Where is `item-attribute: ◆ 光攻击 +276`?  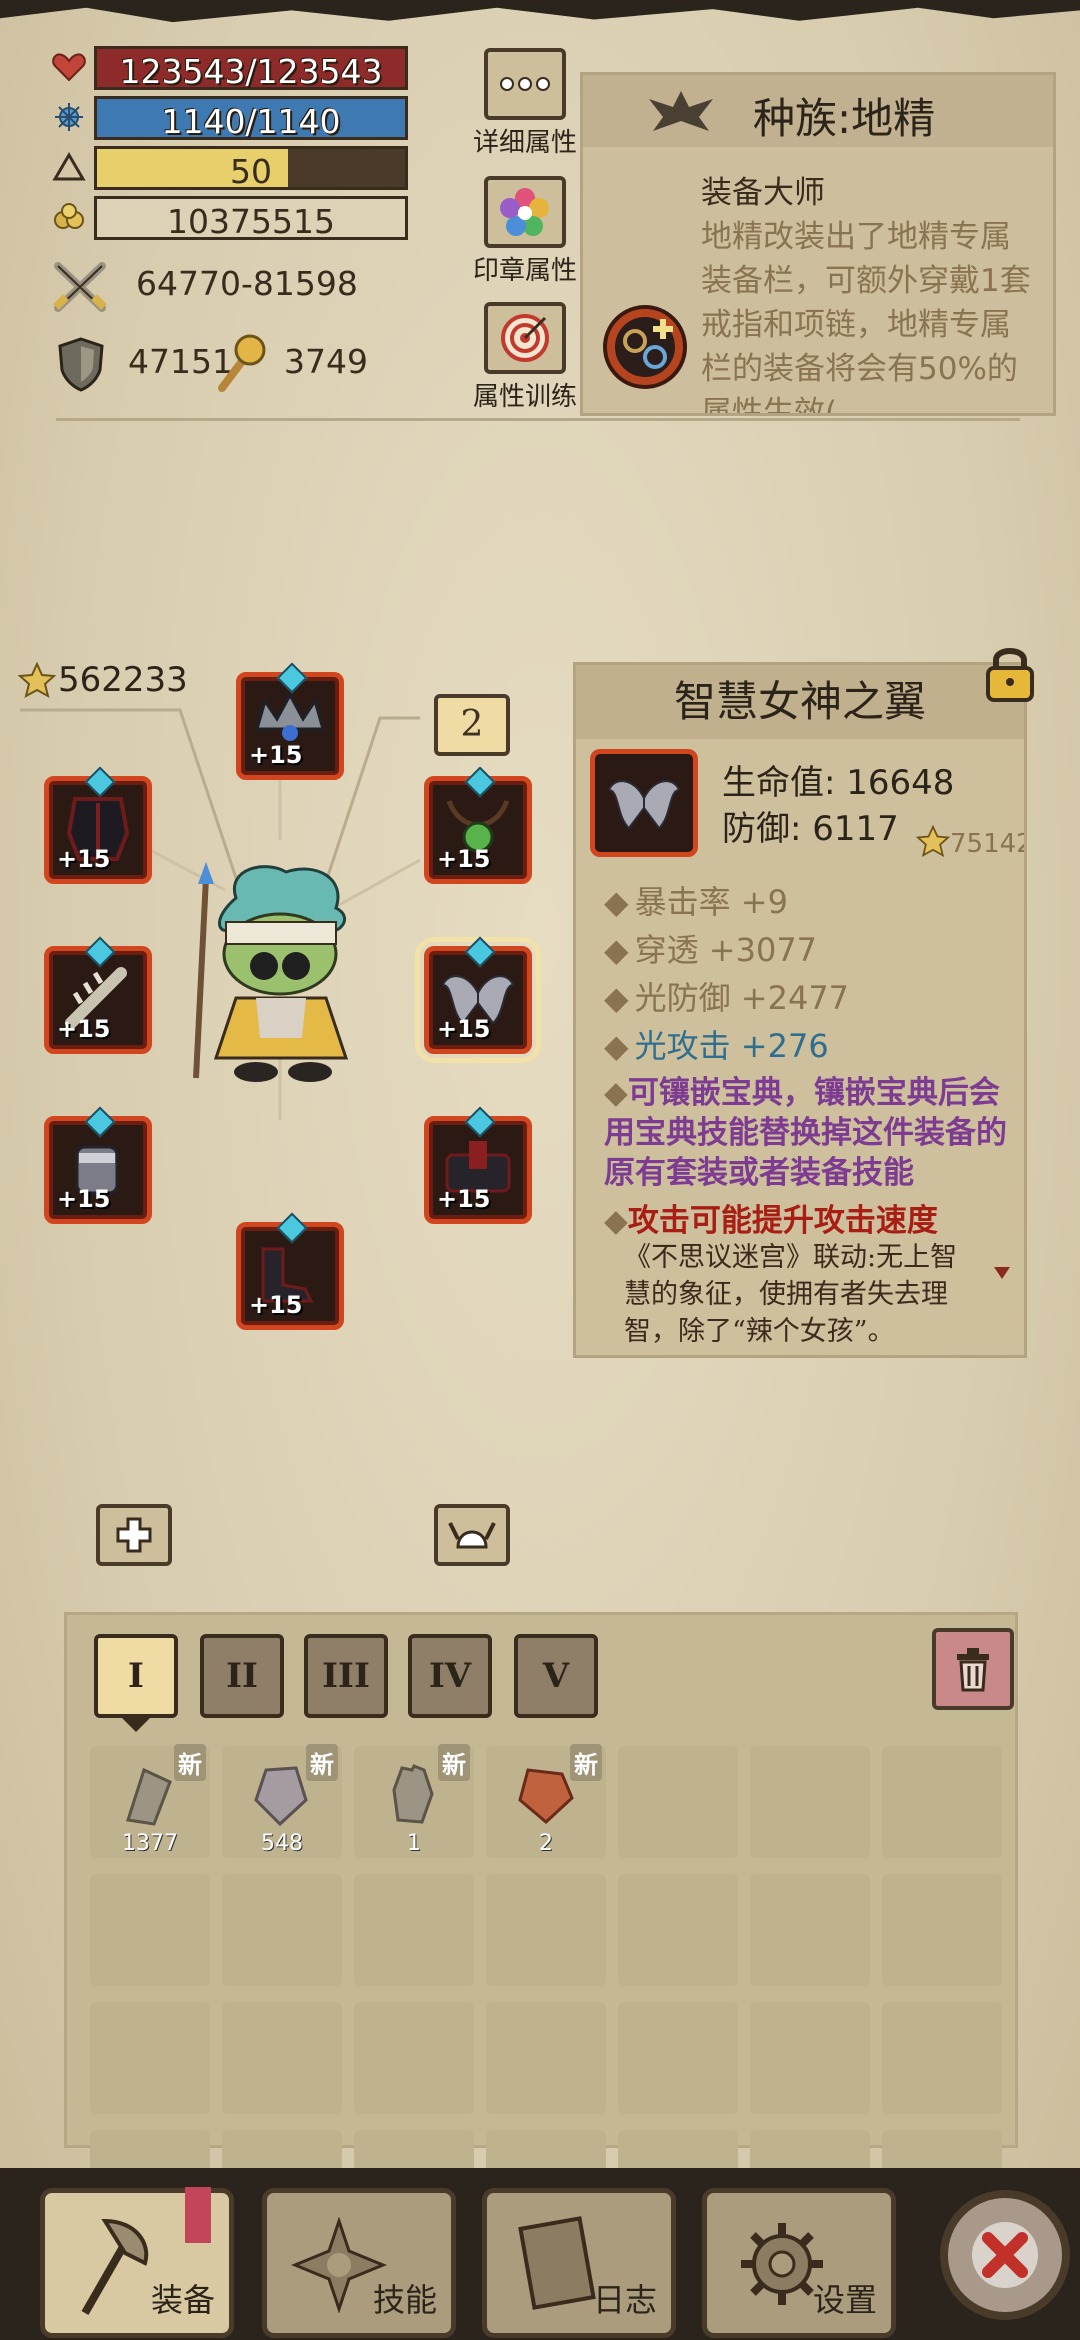
item-attribute: ◆ 光攻击 +276 is located at coordinates (716, 1044).